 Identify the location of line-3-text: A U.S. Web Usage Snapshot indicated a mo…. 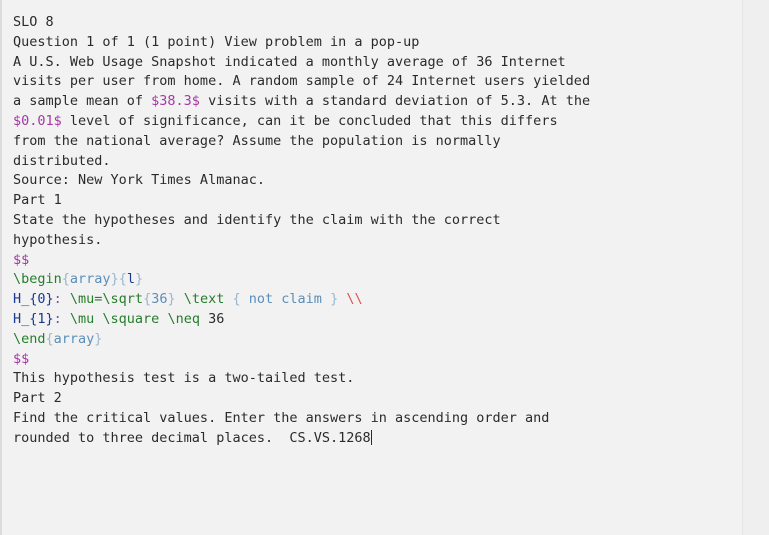
(289, 61).